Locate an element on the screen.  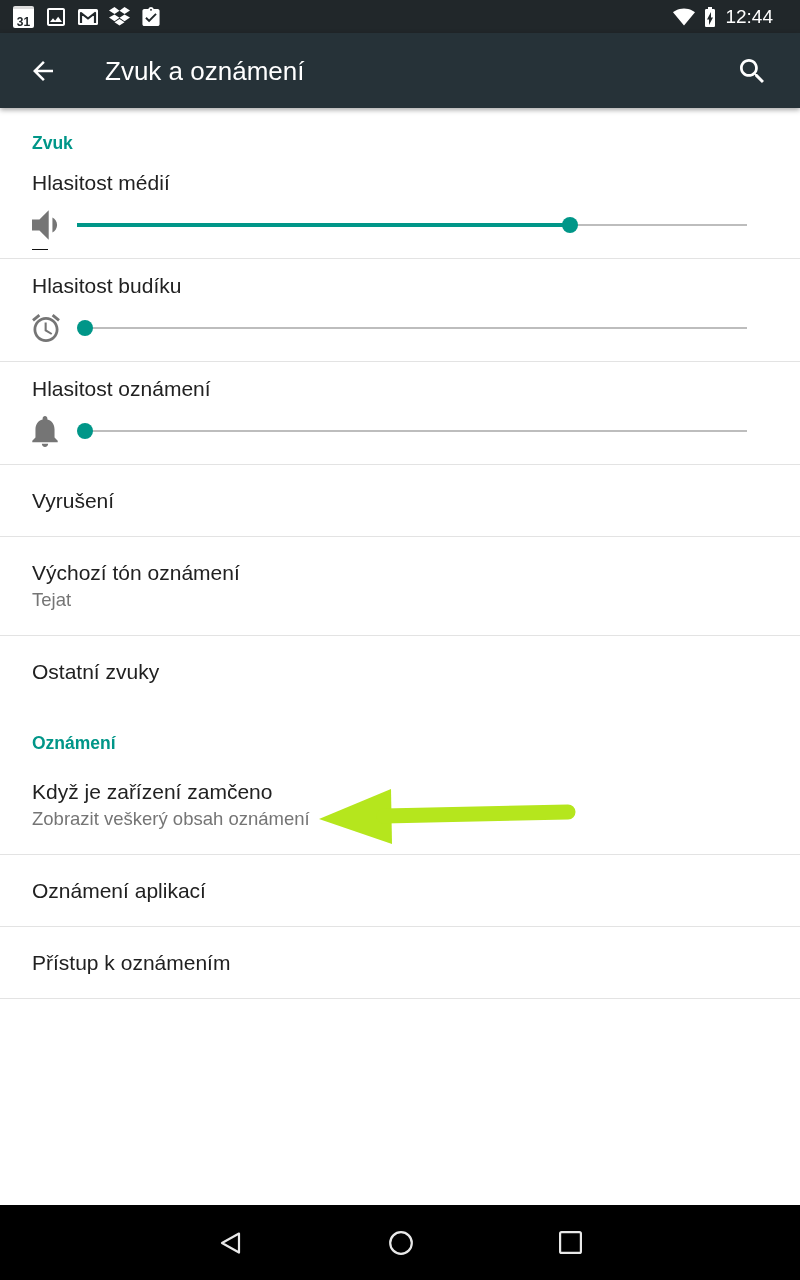
clipboard-check-icon is located at coordinates (151, 16).